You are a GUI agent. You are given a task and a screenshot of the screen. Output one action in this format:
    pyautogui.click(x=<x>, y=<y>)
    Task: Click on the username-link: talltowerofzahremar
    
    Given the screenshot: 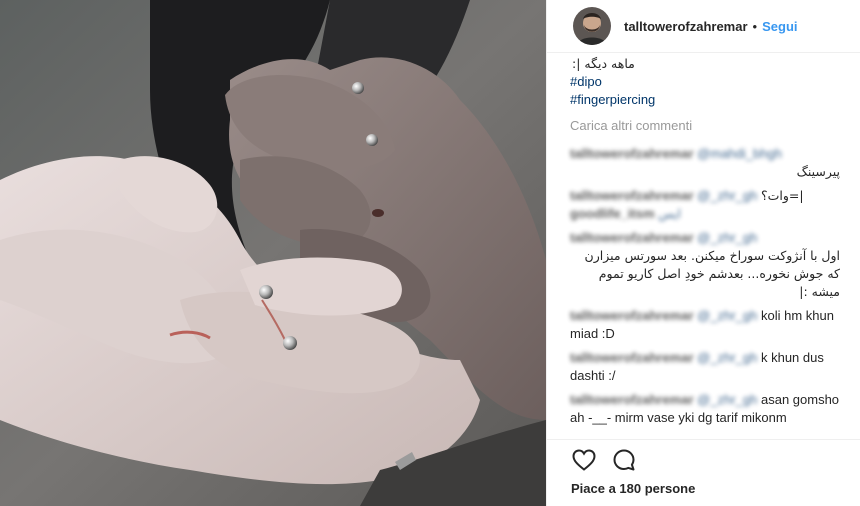 What is the action you would take?
    pyautogui.click(x=686, y=26)
    